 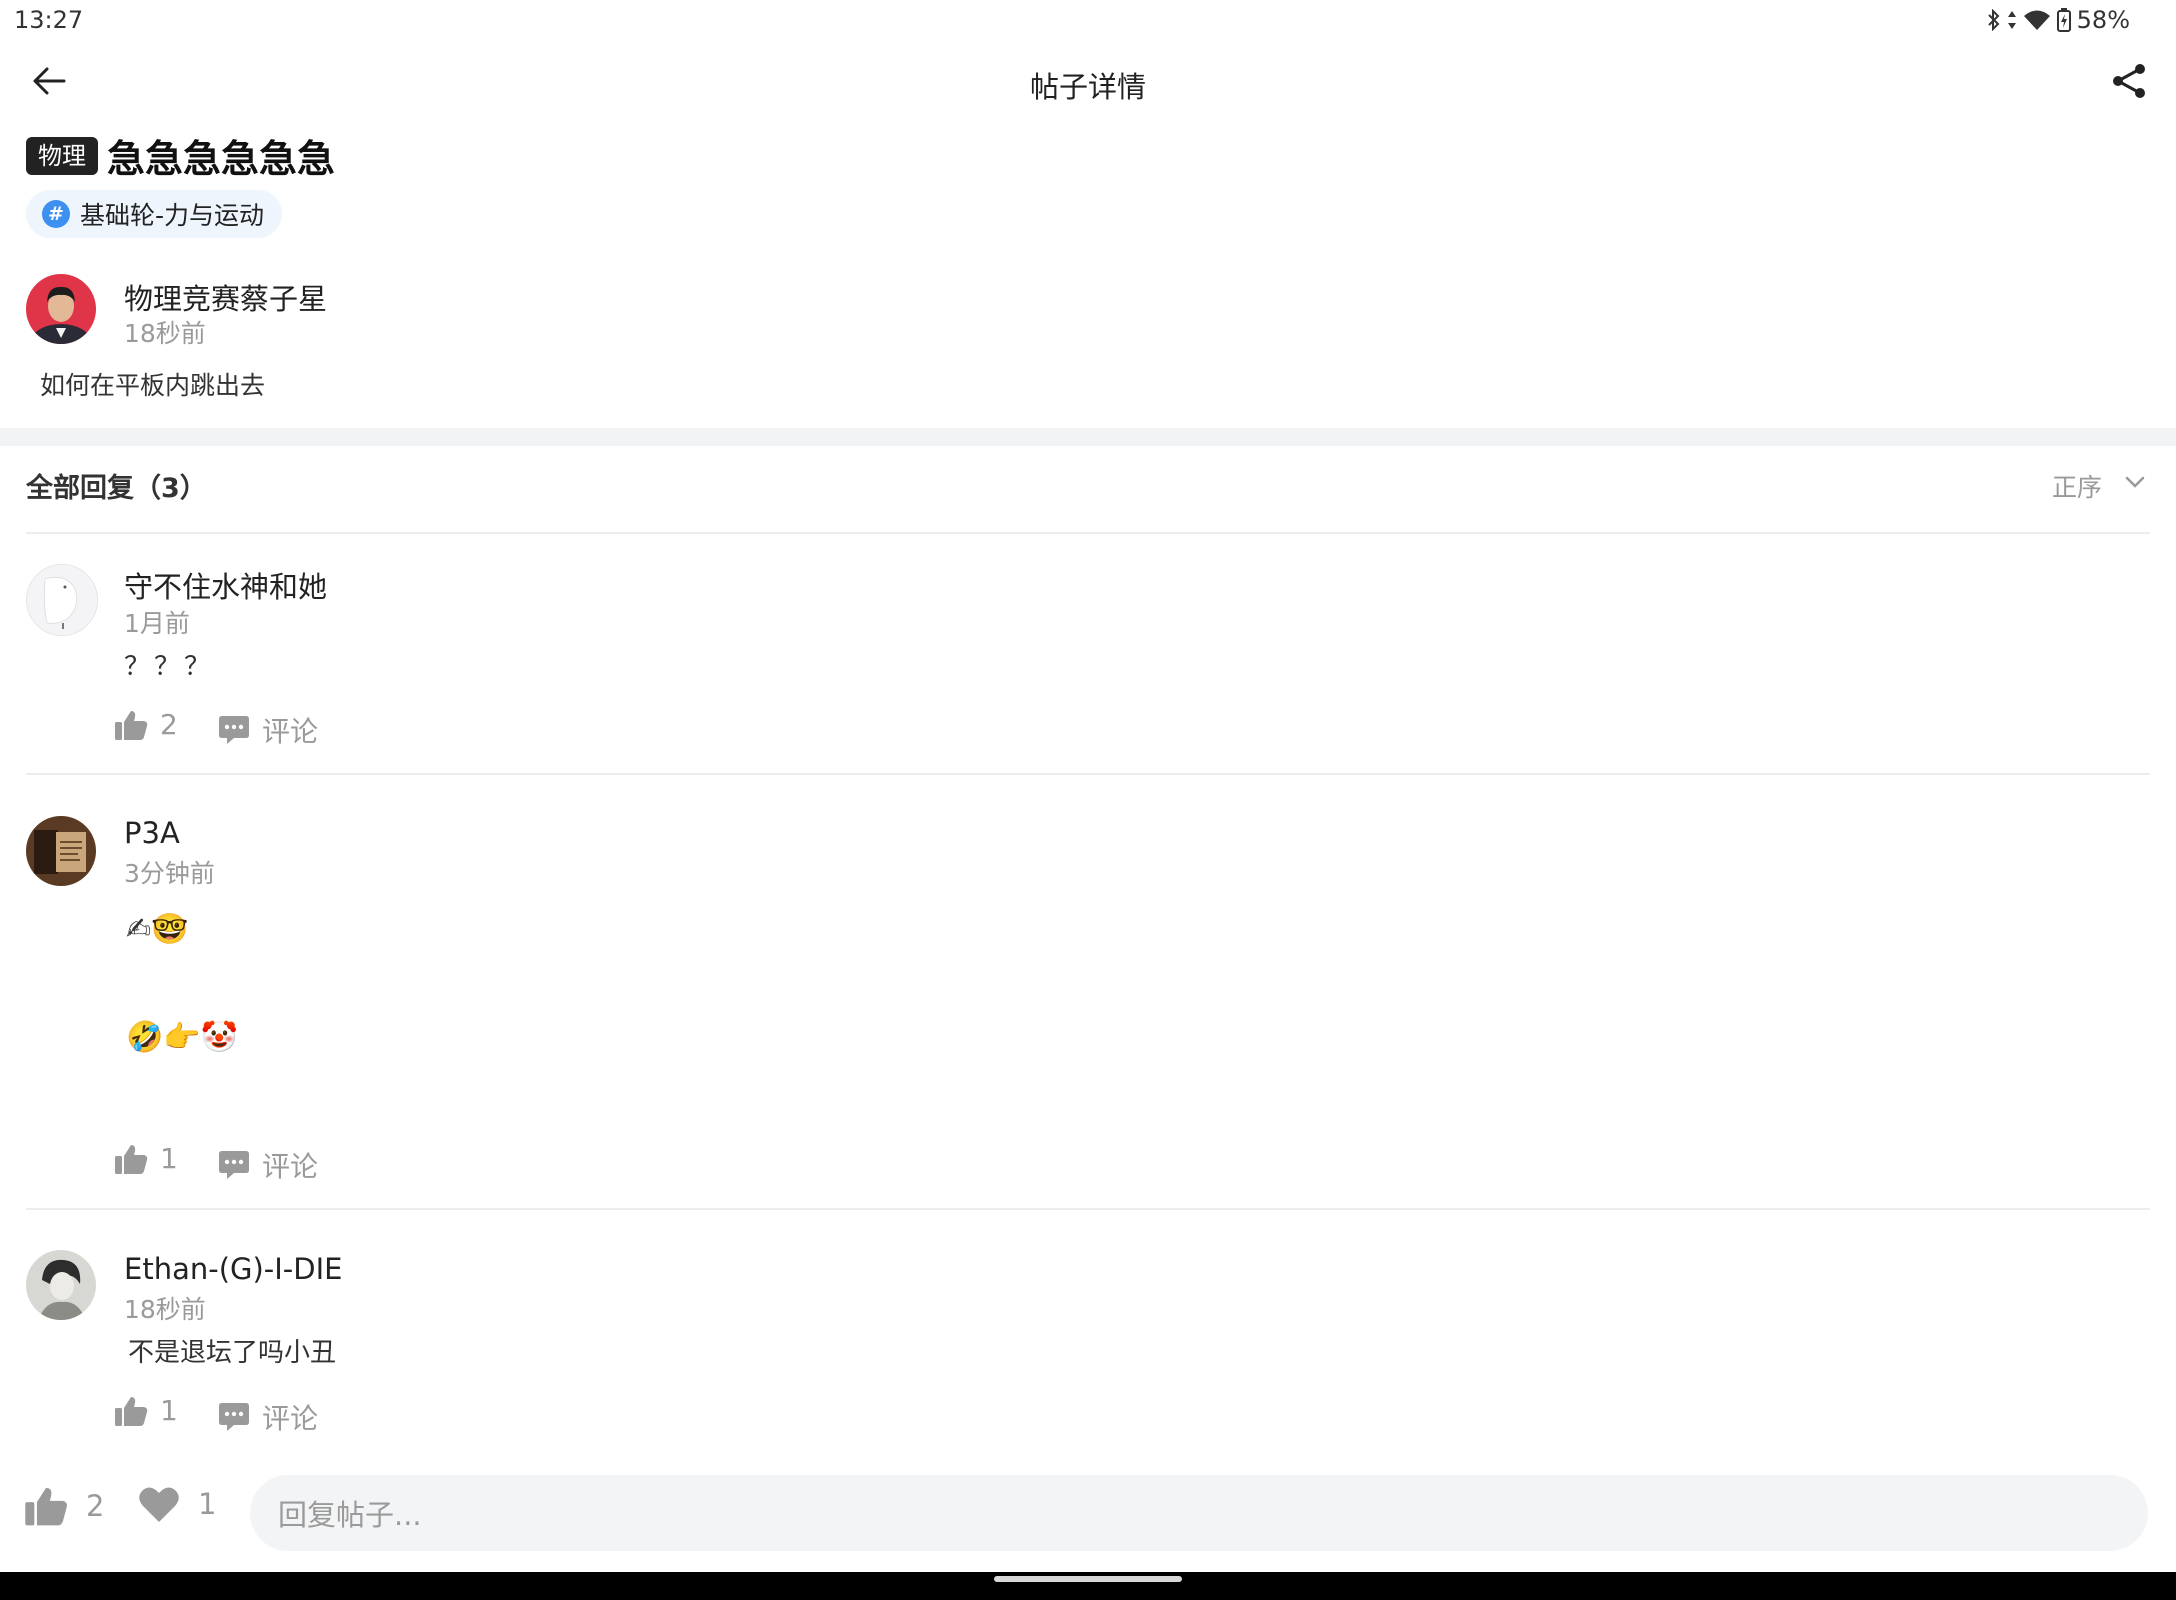 What do you see at coordinates (2063, 20) in the screenshot?
I see `battery-icon` at bounding box center [2063, 20].